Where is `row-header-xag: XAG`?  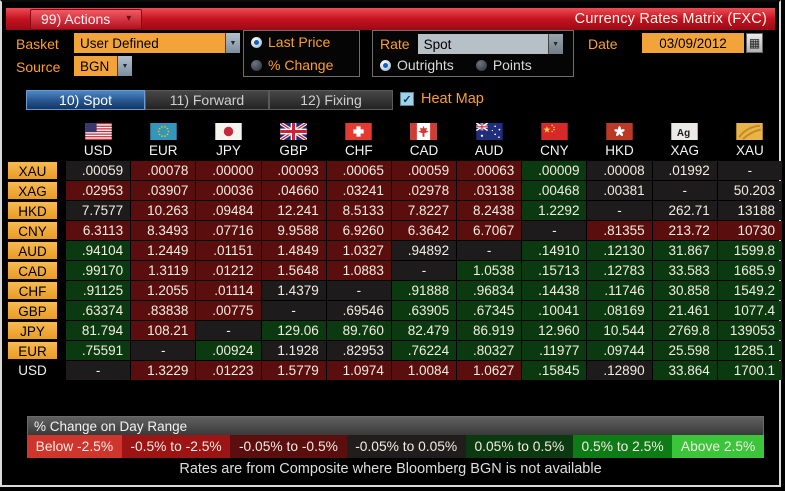
row-header-xag: XAG is located at coordinates (32, 190).